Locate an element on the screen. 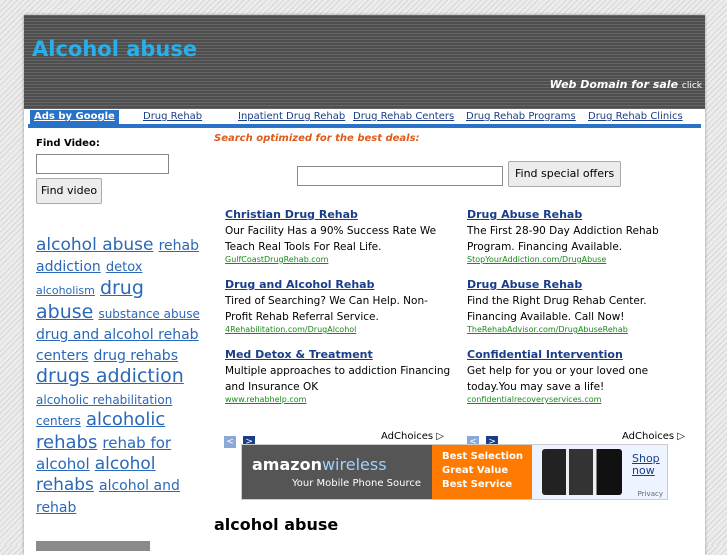 The image size is (727, 555). find-video-label: Find Video: is located at coordinates (68, 143).